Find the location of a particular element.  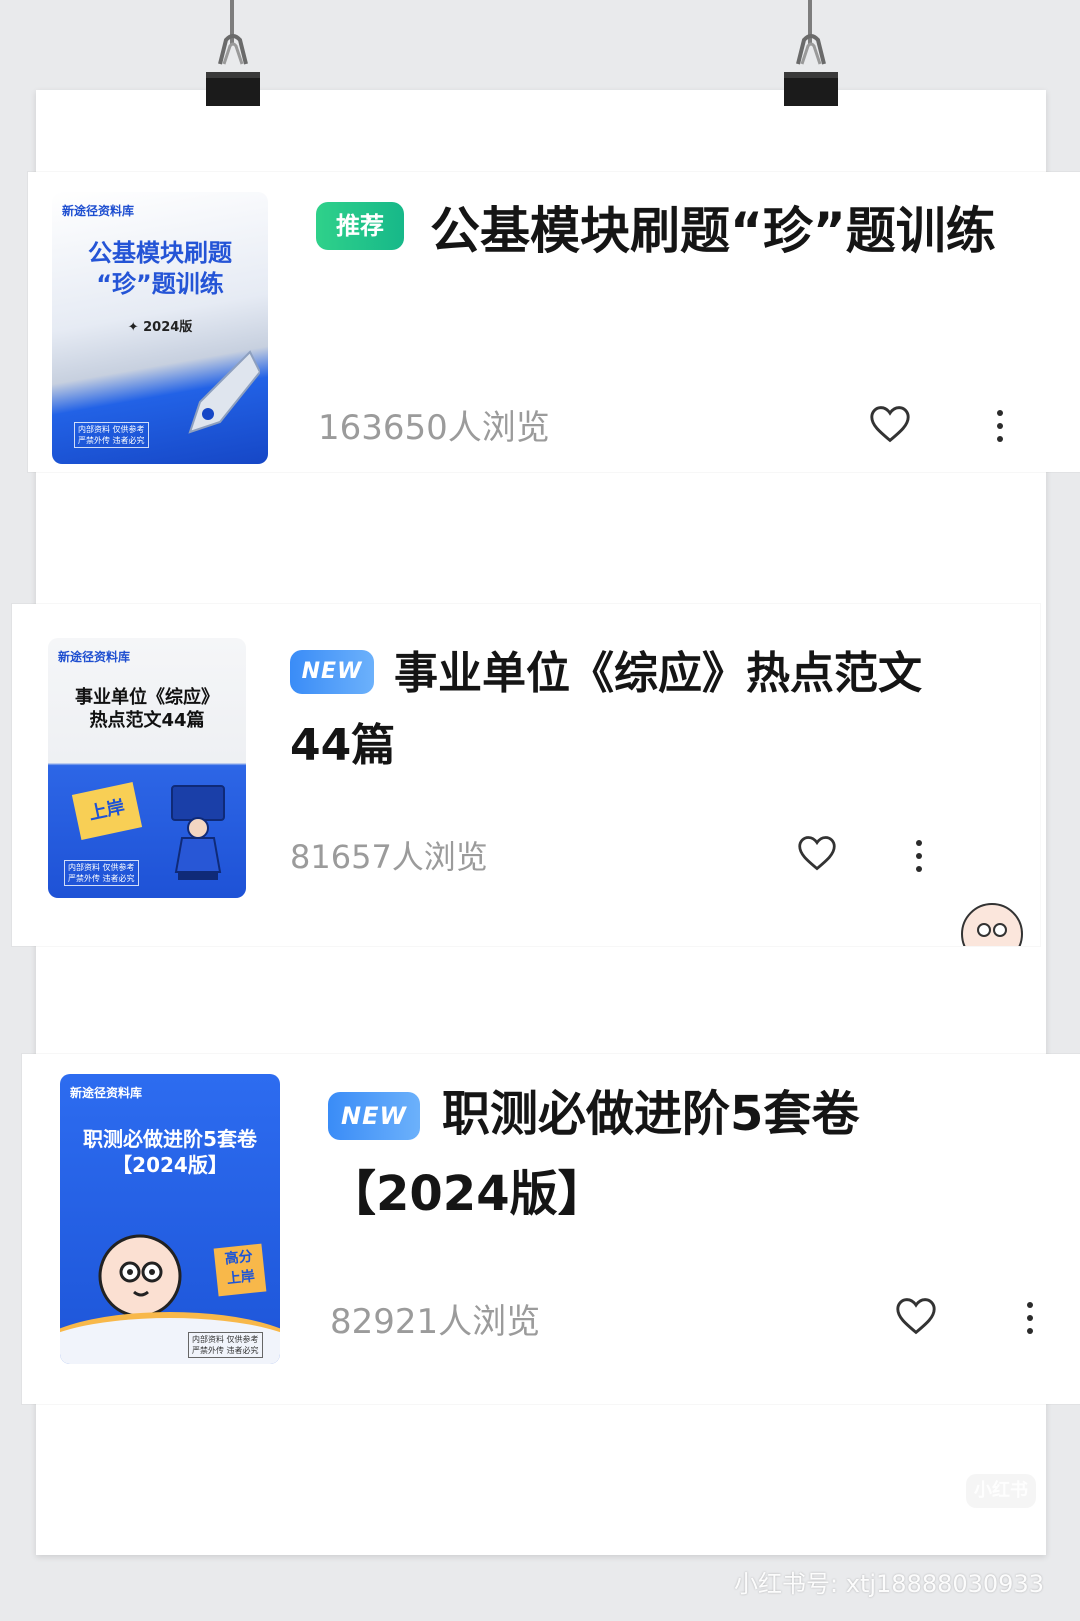

item-title: 职测必做进阶5套卷【2024版】 is located at coordinates (648, 1154).